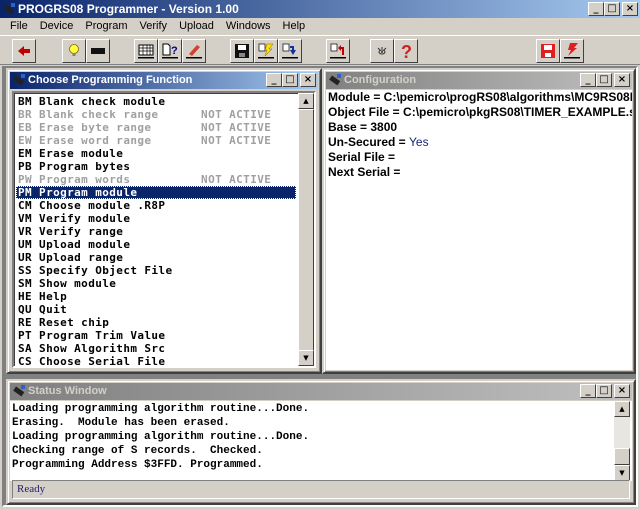 Image resolution: width=640 pixels, height=509 pixels. I want to click on status-scroll-down-button: ▼, so click(622, 473).